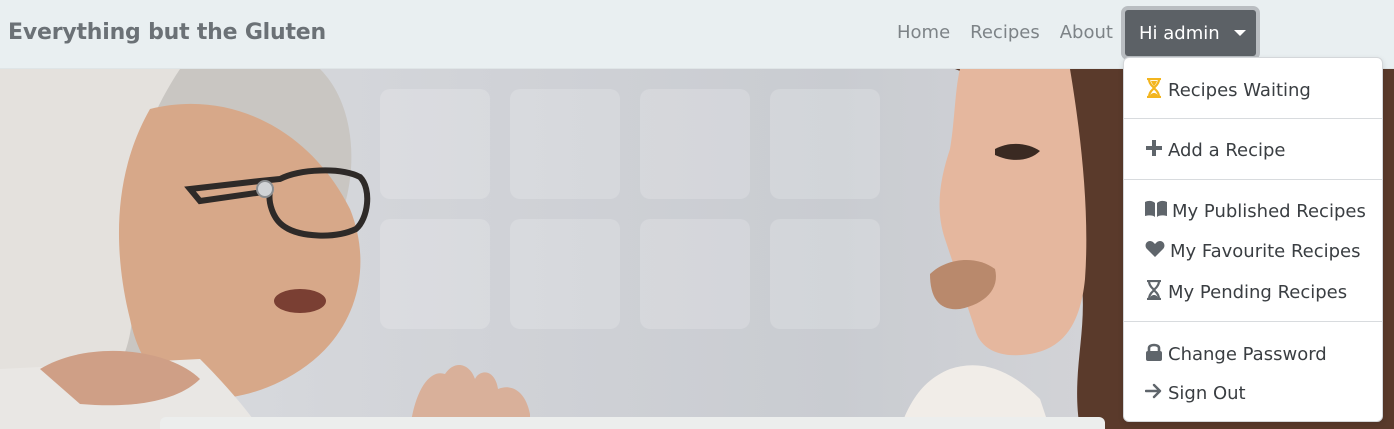 This screenshot has height=429, width=1394. What do you see at coordinates (1239, 90) in the screenshot?
I see `menu-item-label: Recipes Waiting` at bounding box center [1239, 90].